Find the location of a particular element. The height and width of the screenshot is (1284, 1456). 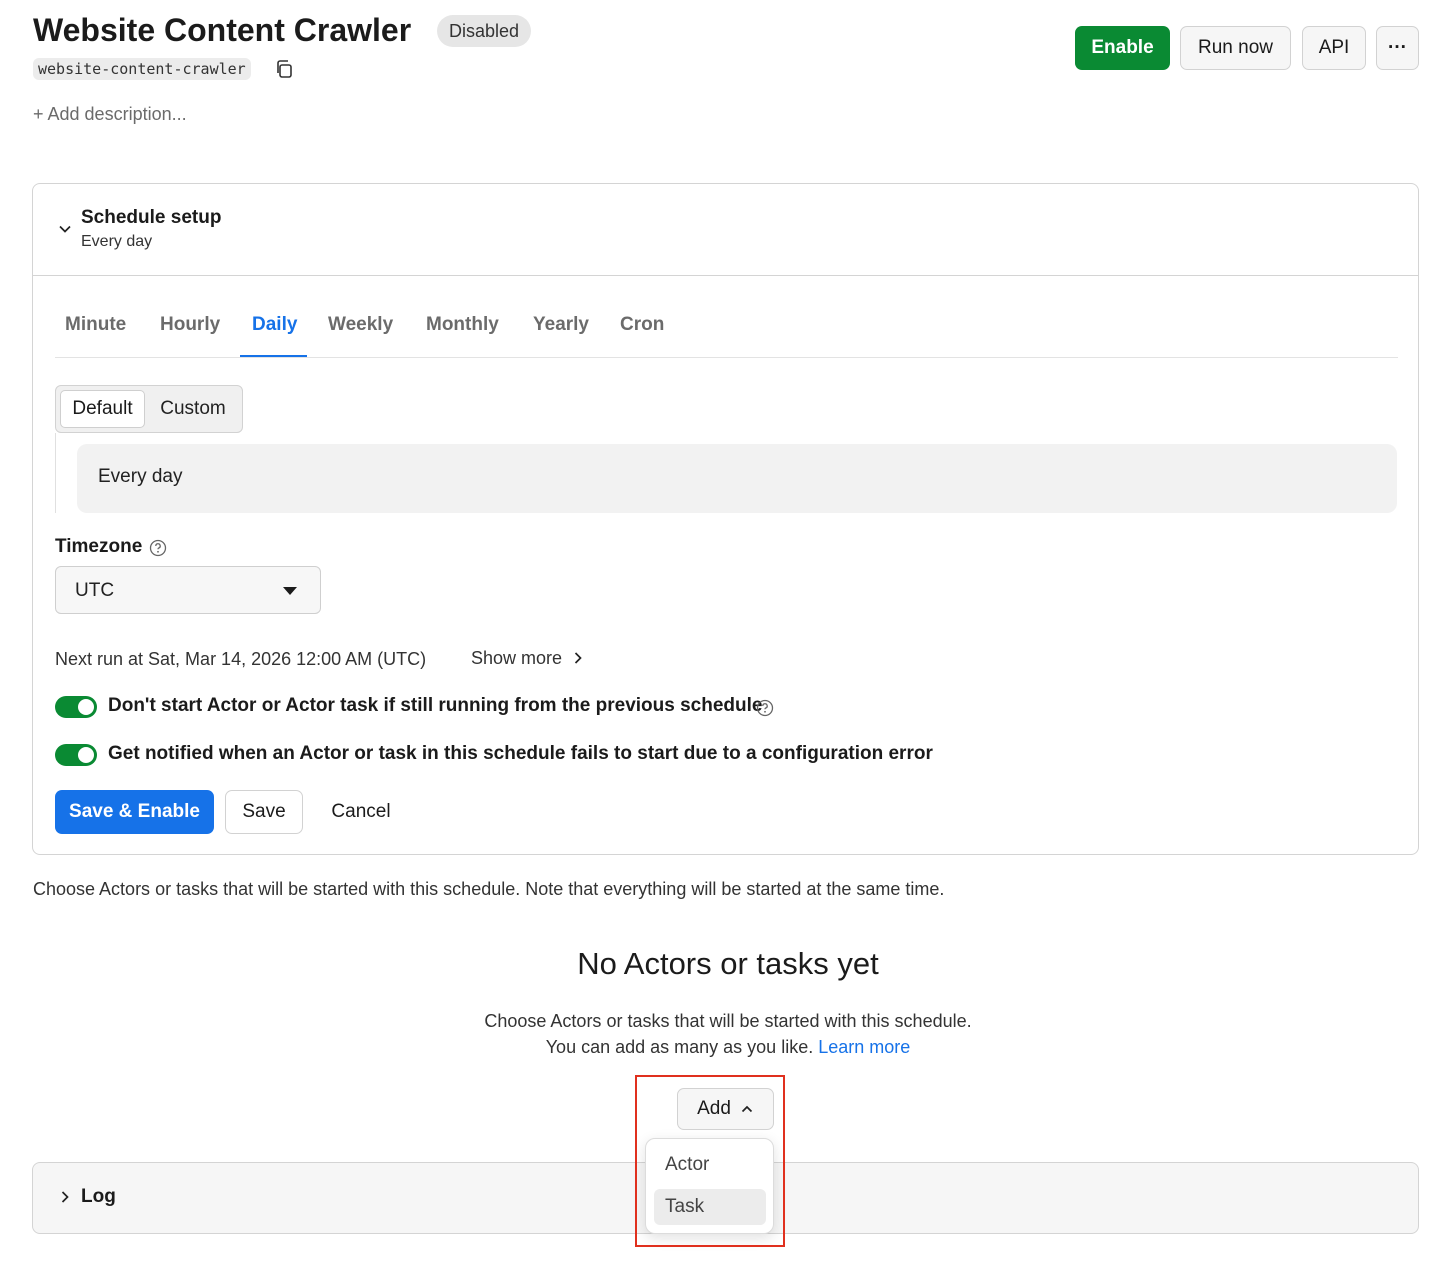

tab-monthly: Monthly is located at coordinates (462, 325).